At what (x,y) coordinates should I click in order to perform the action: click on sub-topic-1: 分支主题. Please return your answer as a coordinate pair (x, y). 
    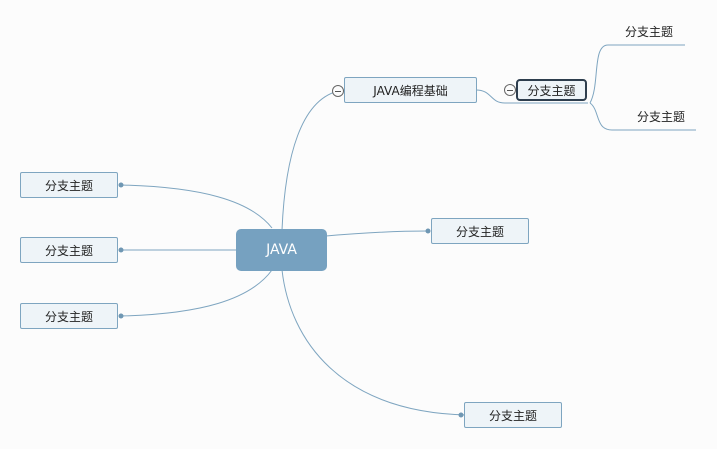
    Looking at the image, I should click on (649, 31).